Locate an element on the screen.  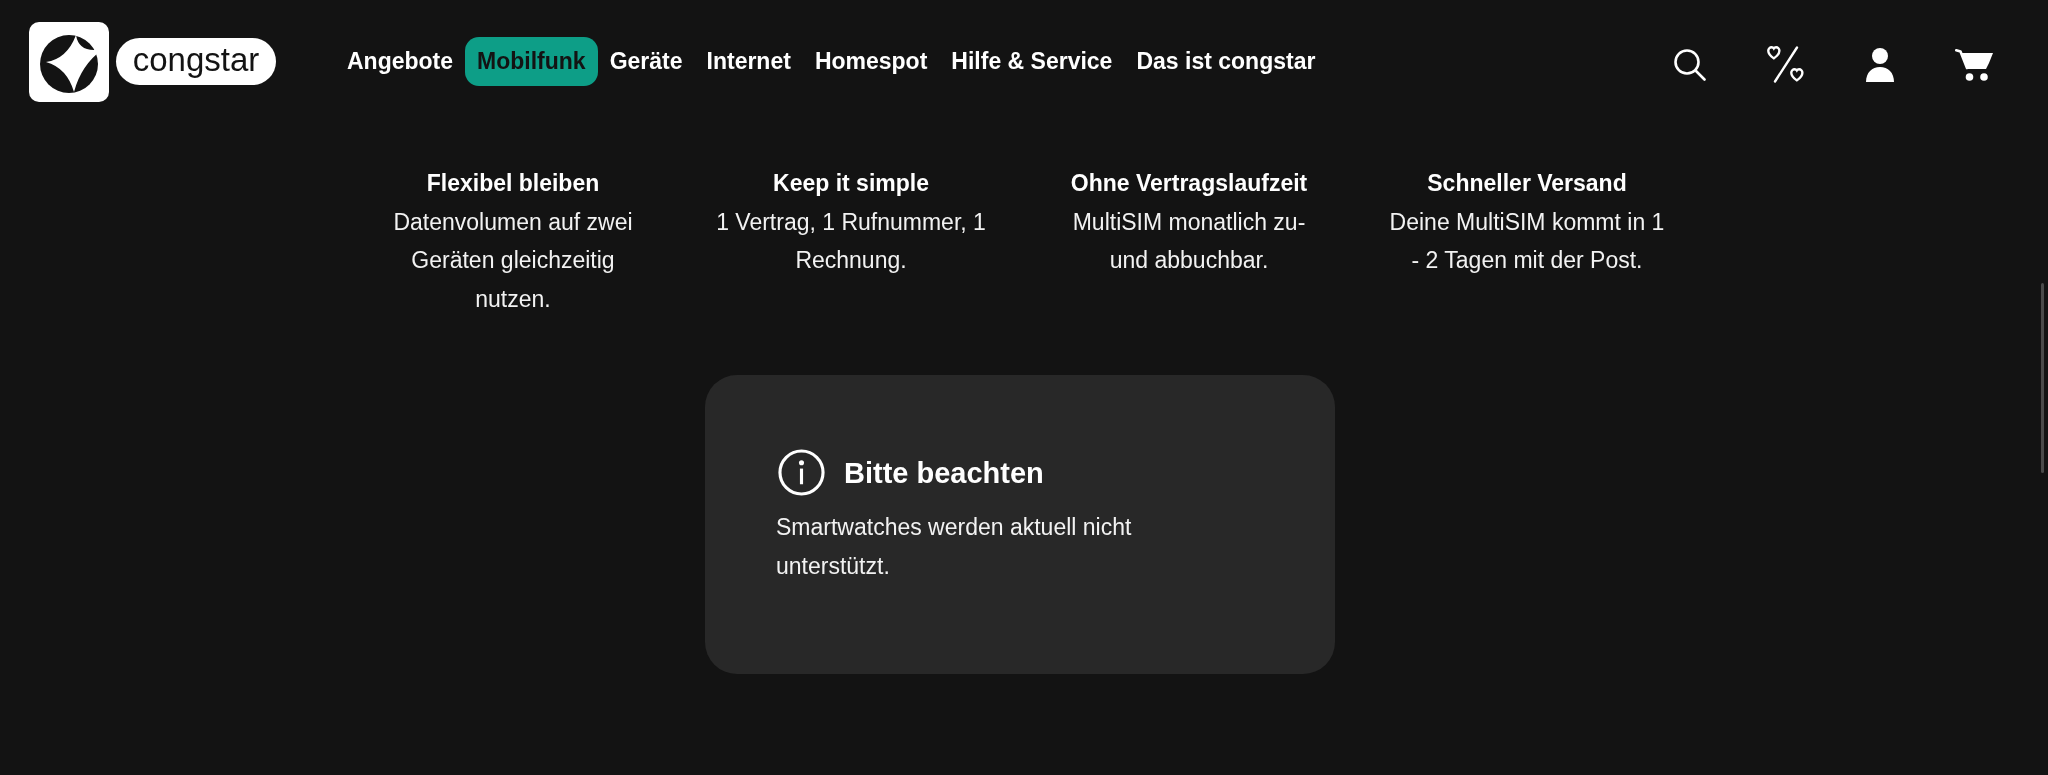
nav-link: Hilfe & Service is located at coordinates (1032, 61).